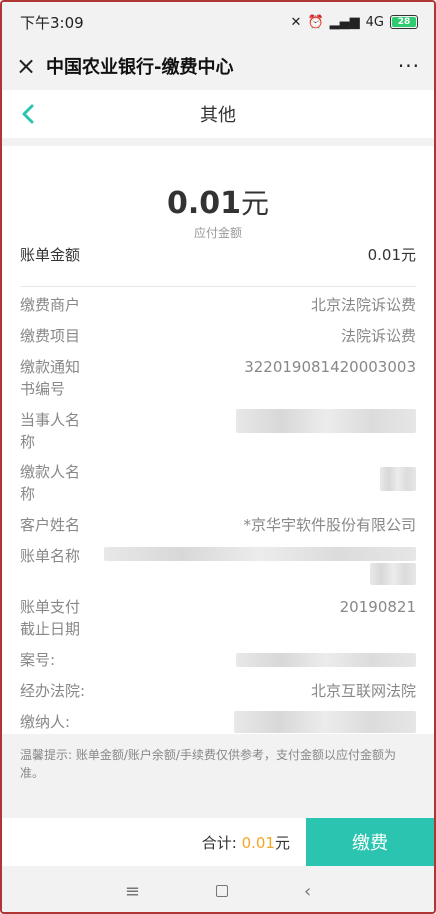 The width and height of the screenshot is (436, 914). Describe the element at coordinates (50, 431) in the screenshot. I see `detail-label: 当事人名称` at that location.